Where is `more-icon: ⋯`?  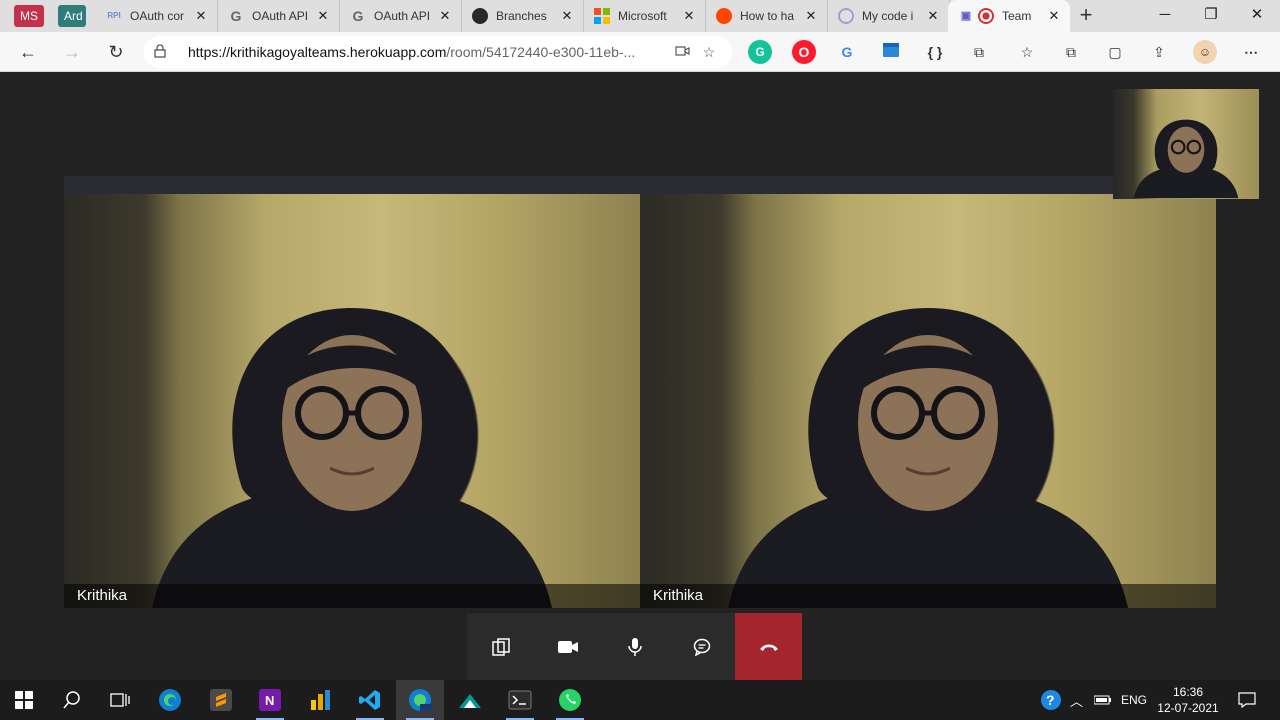 more-icon: ⋯ is located at coordinates (1251, 52).